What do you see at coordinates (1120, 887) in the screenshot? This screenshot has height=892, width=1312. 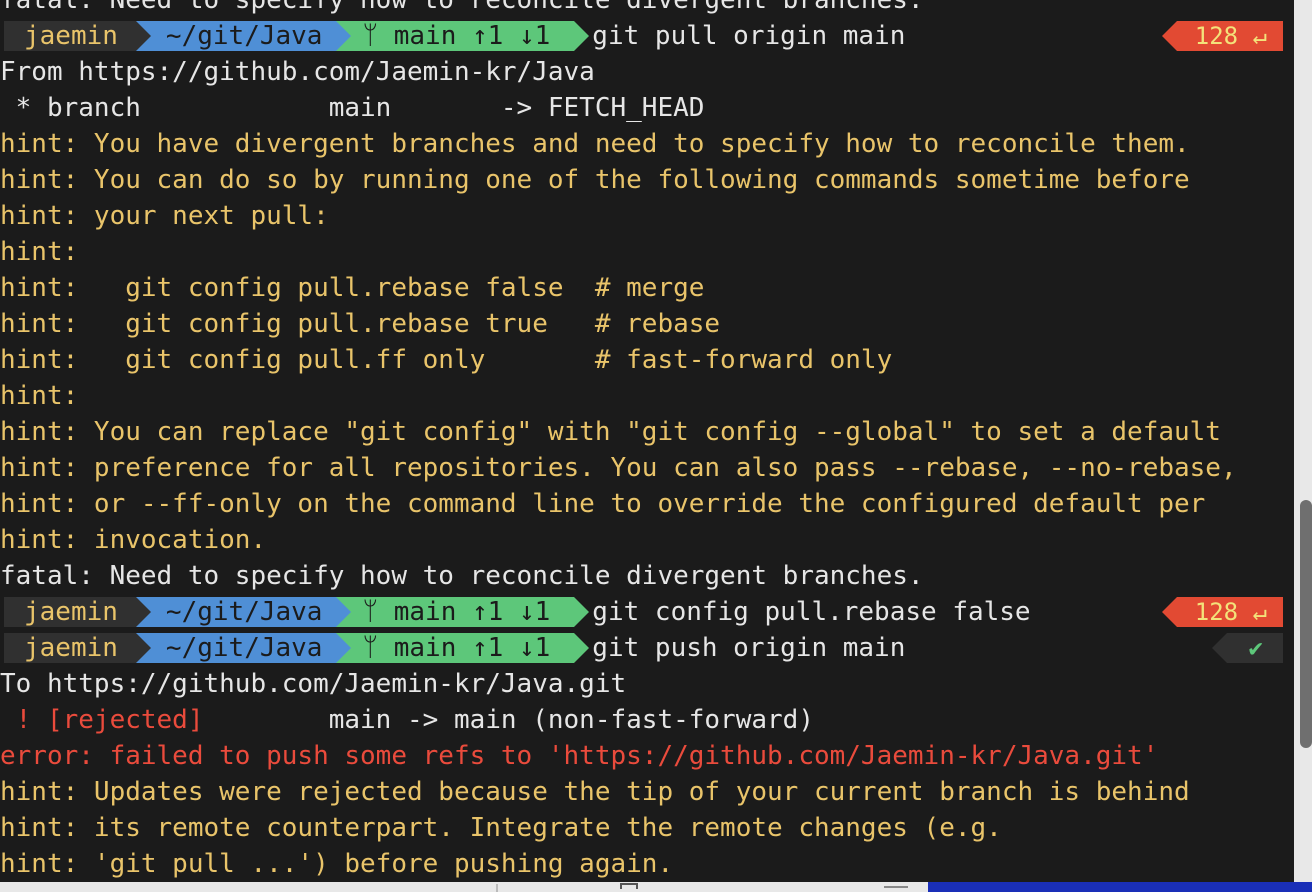 I see `background-window-edge` at bounding box center [1120, 887].